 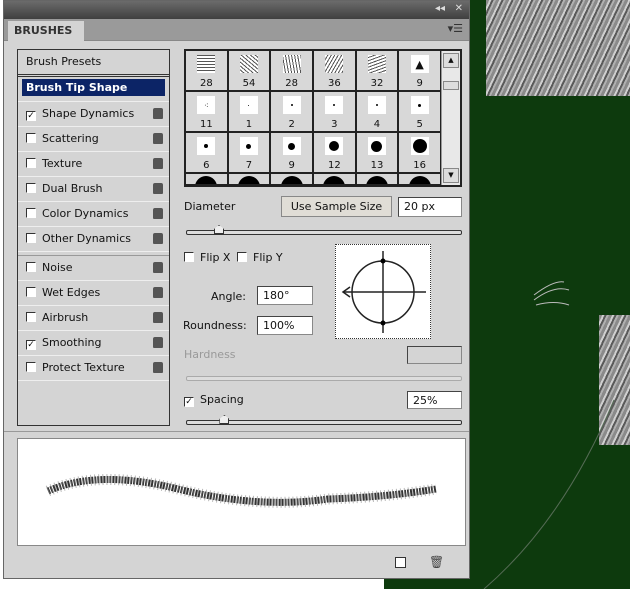 I want to click on brush-tip-preset: 7, so click(x=250, y=153).